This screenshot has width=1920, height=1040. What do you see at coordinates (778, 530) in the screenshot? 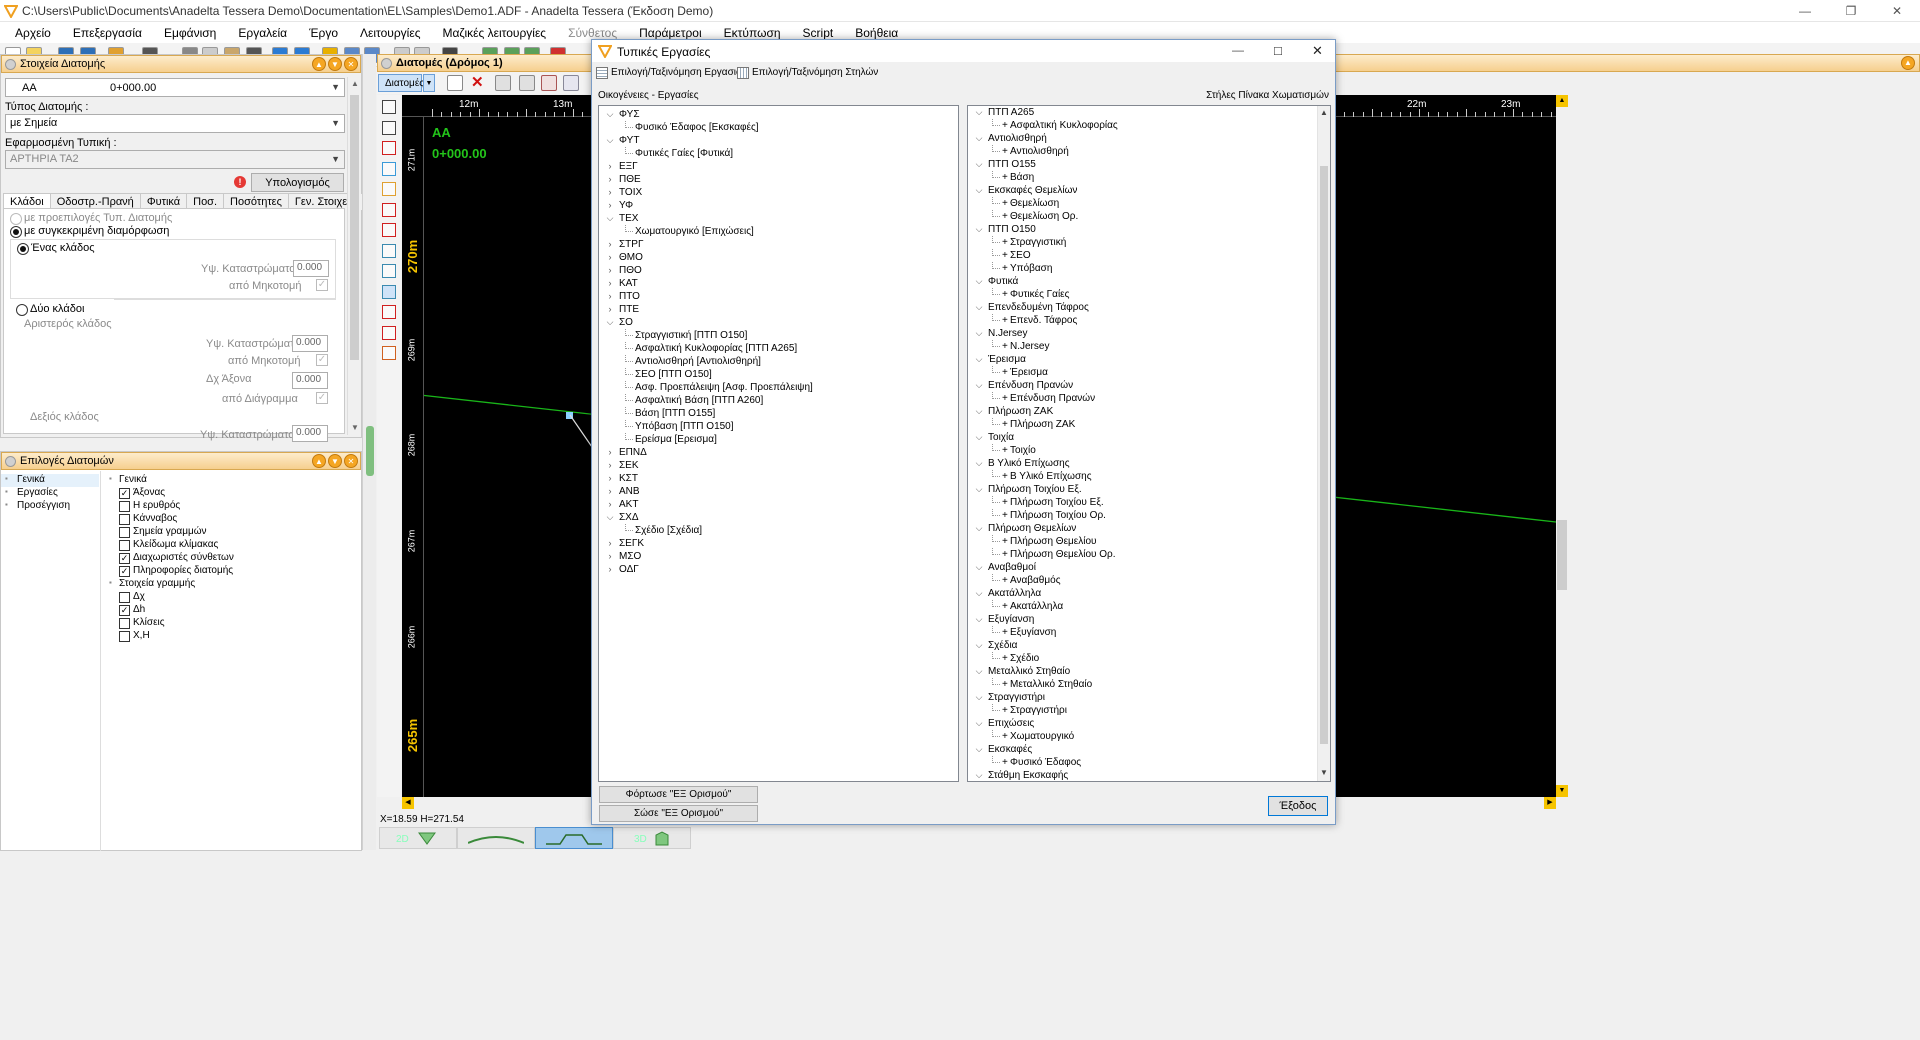
I see `work-node: Σχέδιο [Σχέδια]` at bounding box center [778, 530].